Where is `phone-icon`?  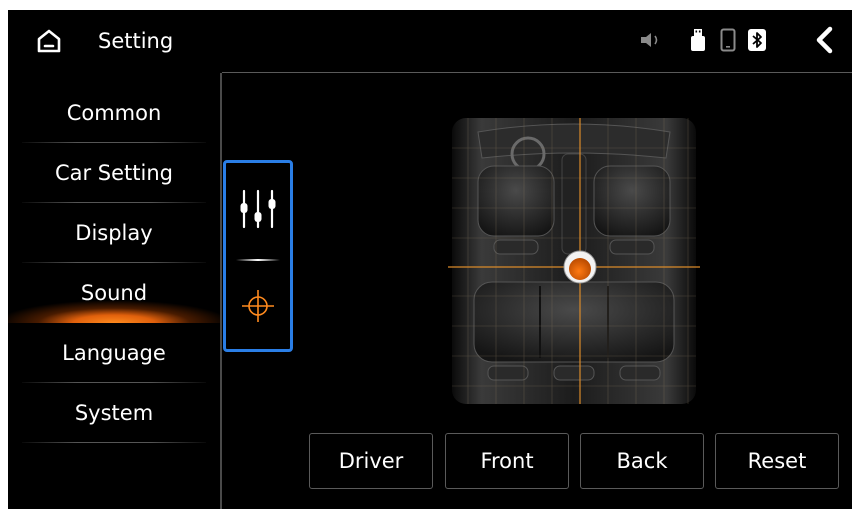
phone-icon is located at coordinates (728, 40).